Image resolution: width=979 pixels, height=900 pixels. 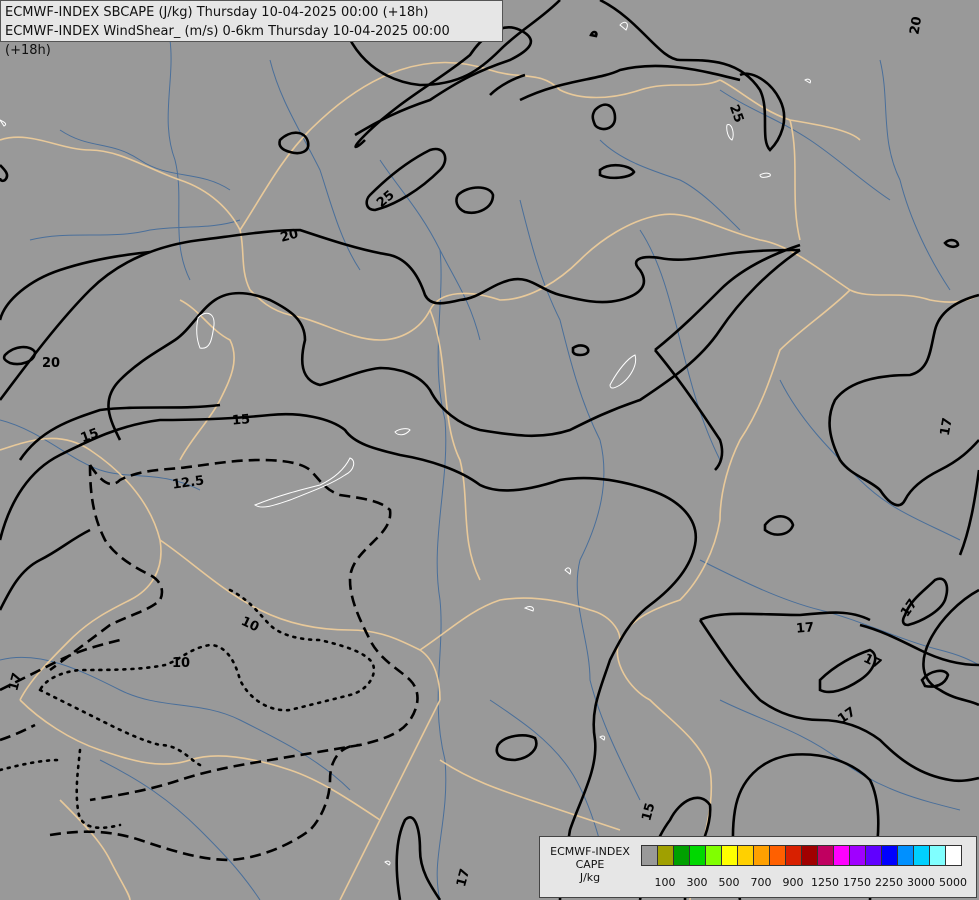 I want to click on legend-color-scale, so click(x=801, y=855).